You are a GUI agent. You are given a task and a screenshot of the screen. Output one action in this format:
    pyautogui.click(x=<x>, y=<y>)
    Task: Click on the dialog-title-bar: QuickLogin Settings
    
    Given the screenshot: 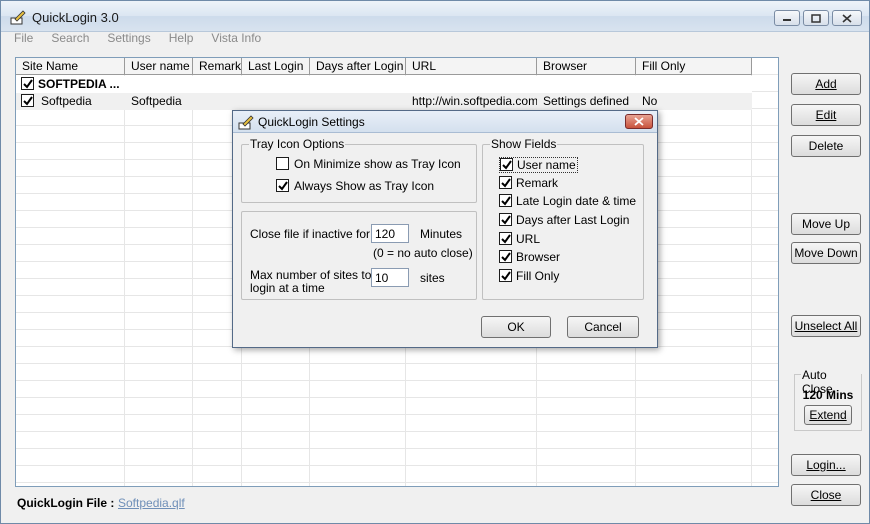 What is the action you would take?
    pyautogui.click(x=445, y=122)
    